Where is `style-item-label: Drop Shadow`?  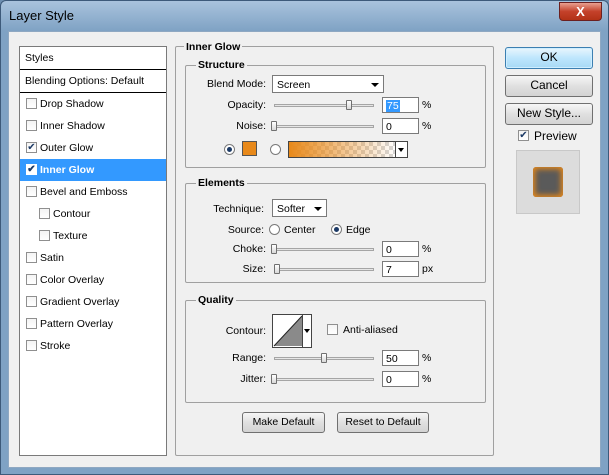 style-item-label: Drop Shadow is located at coordinates (72, 104).